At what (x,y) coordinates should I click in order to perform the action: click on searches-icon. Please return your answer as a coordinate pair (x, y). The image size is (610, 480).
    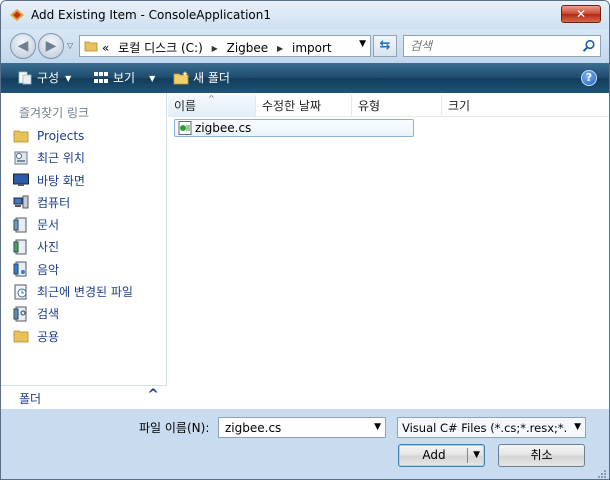
    Looking at the image, I should click on (20, 314).